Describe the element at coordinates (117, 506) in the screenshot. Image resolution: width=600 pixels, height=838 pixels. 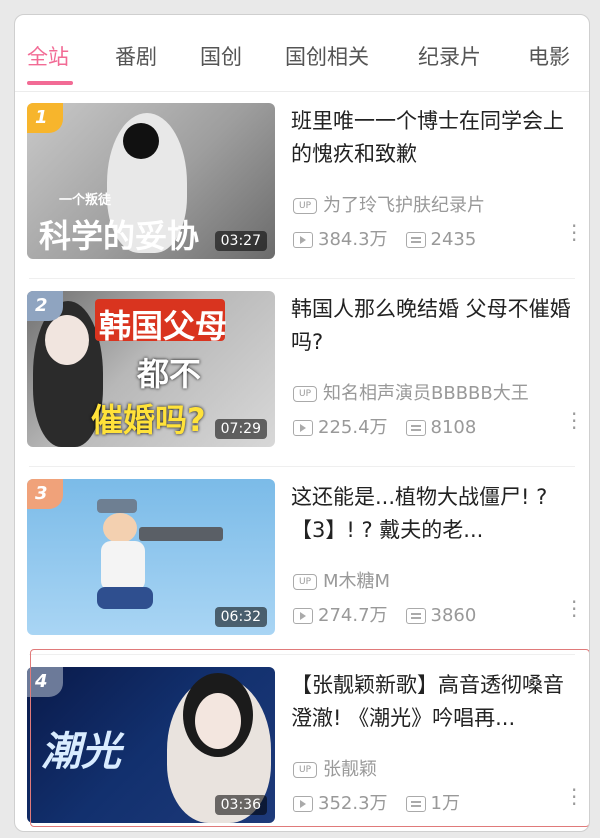
I see `pot-hat` at that location.